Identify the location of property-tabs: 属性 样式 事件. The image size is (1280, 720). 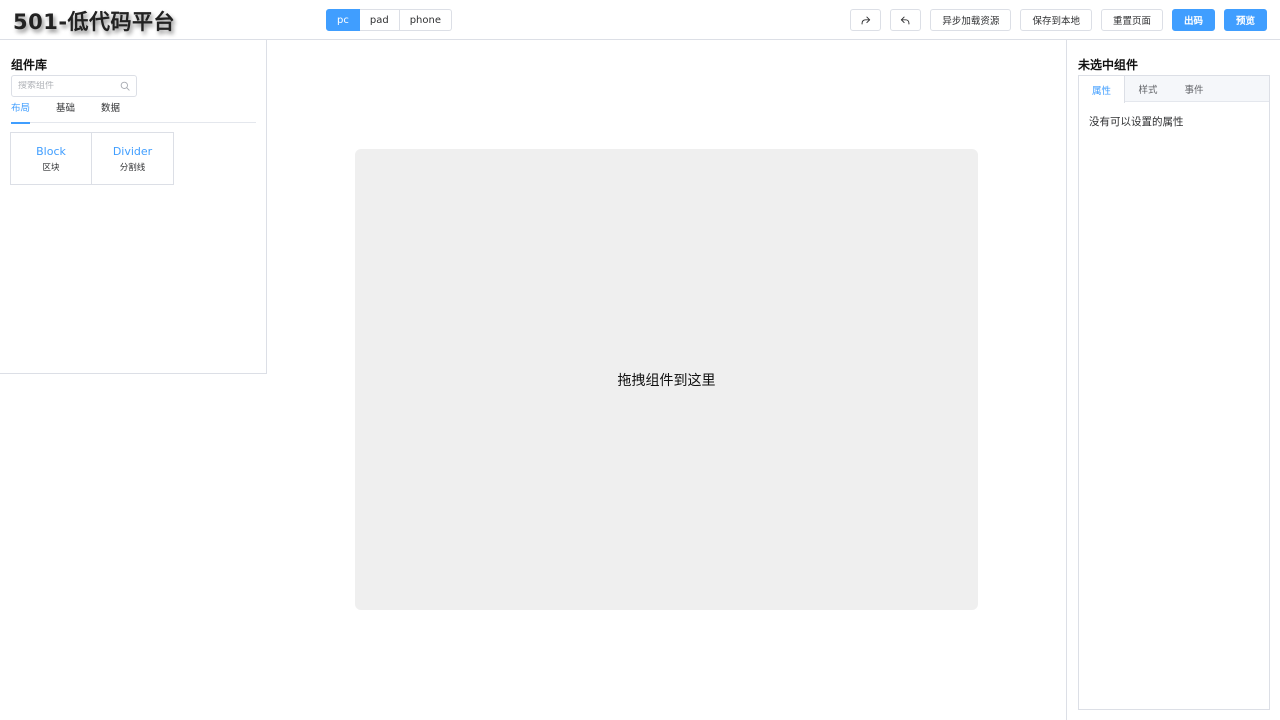
(1174, 89).